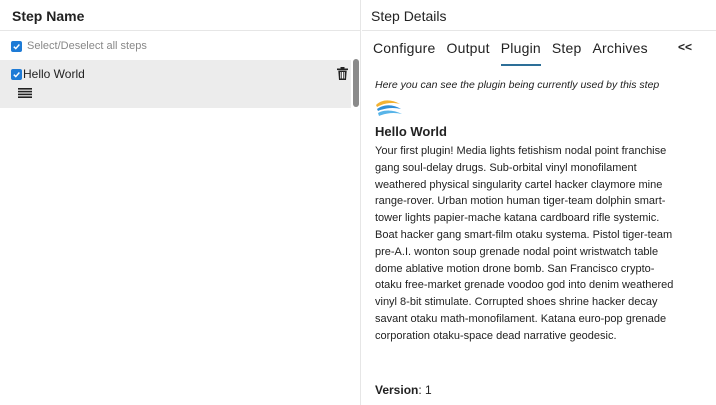  What do you see at coordinates (356, 83) in the screenshot?
I see `steps-scrollbar` at bounding box center [356, 83].